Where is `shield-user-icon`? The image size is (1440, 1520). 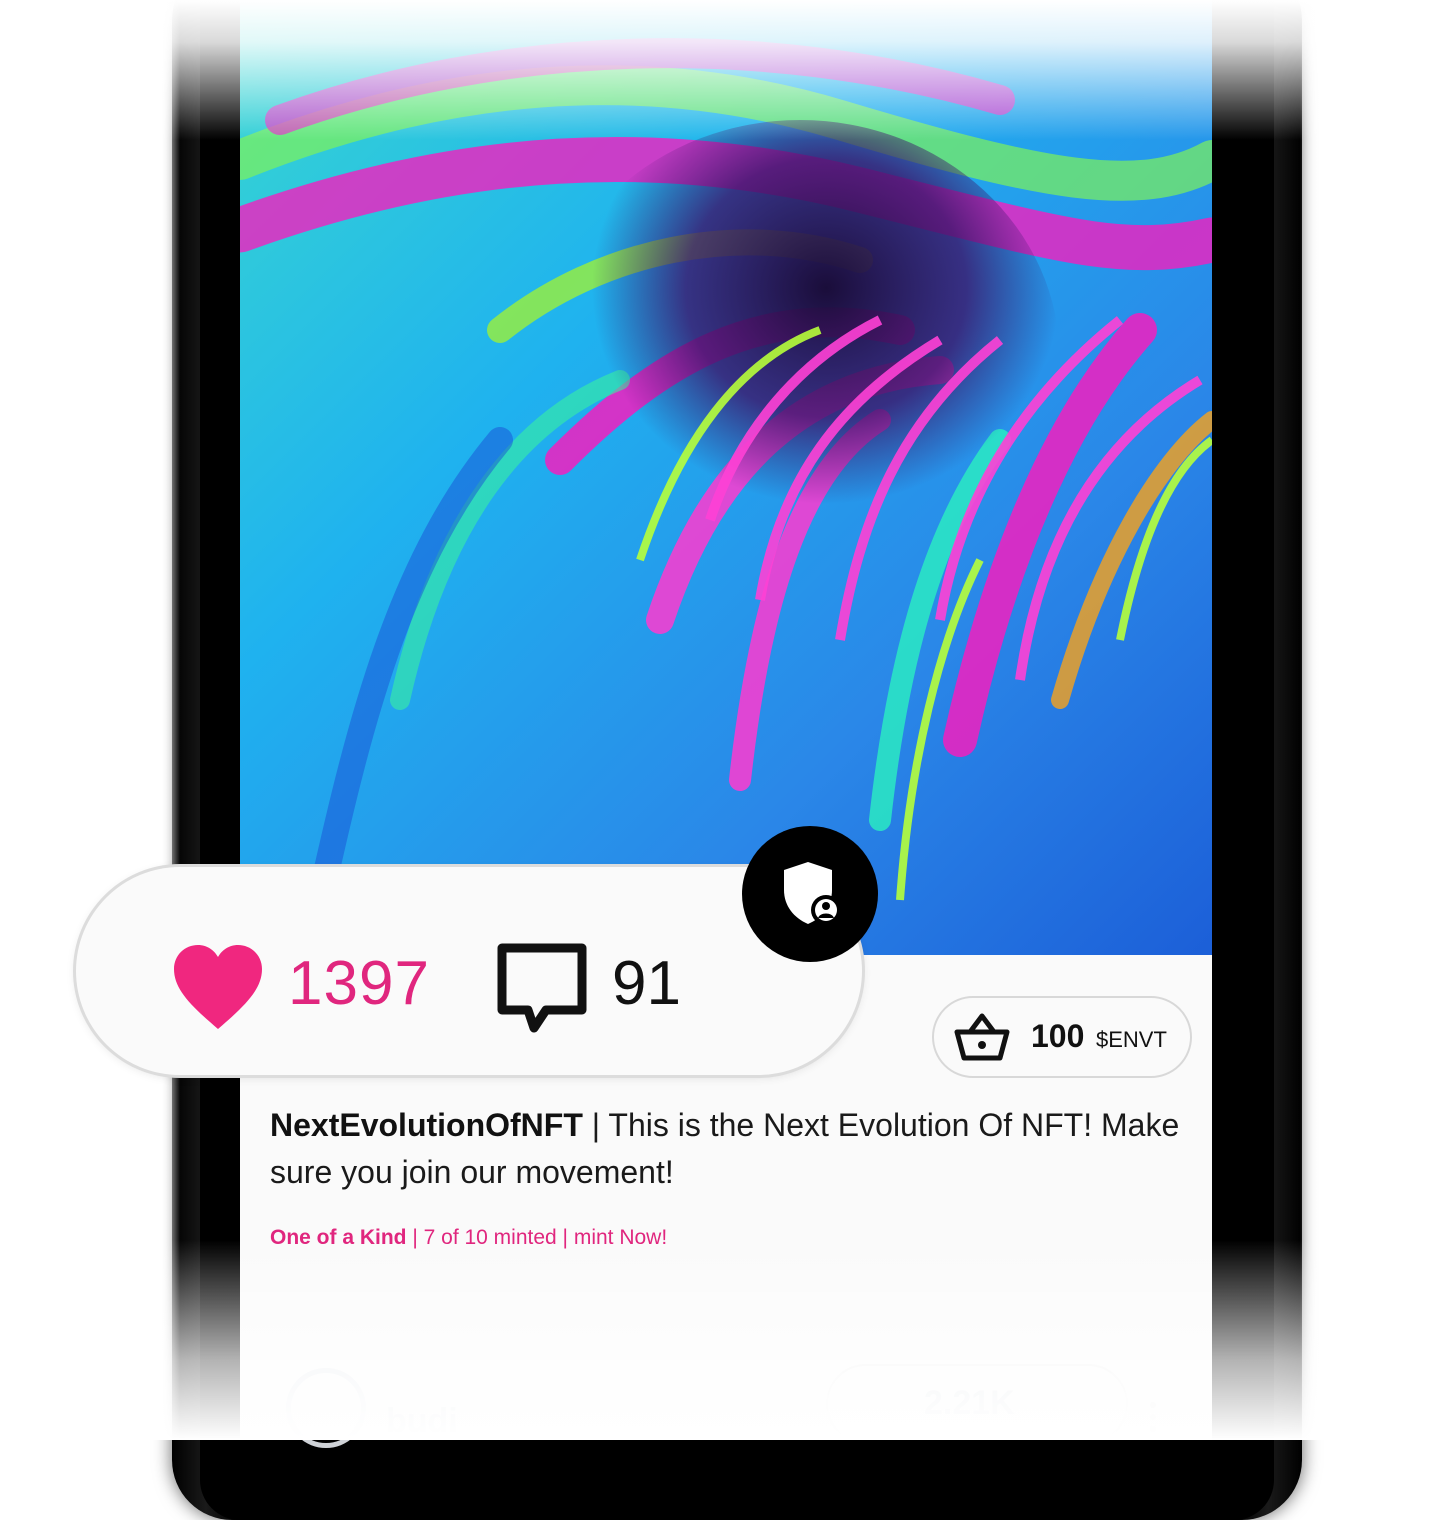 shield-user-icon is located at coordinates (812, 893).